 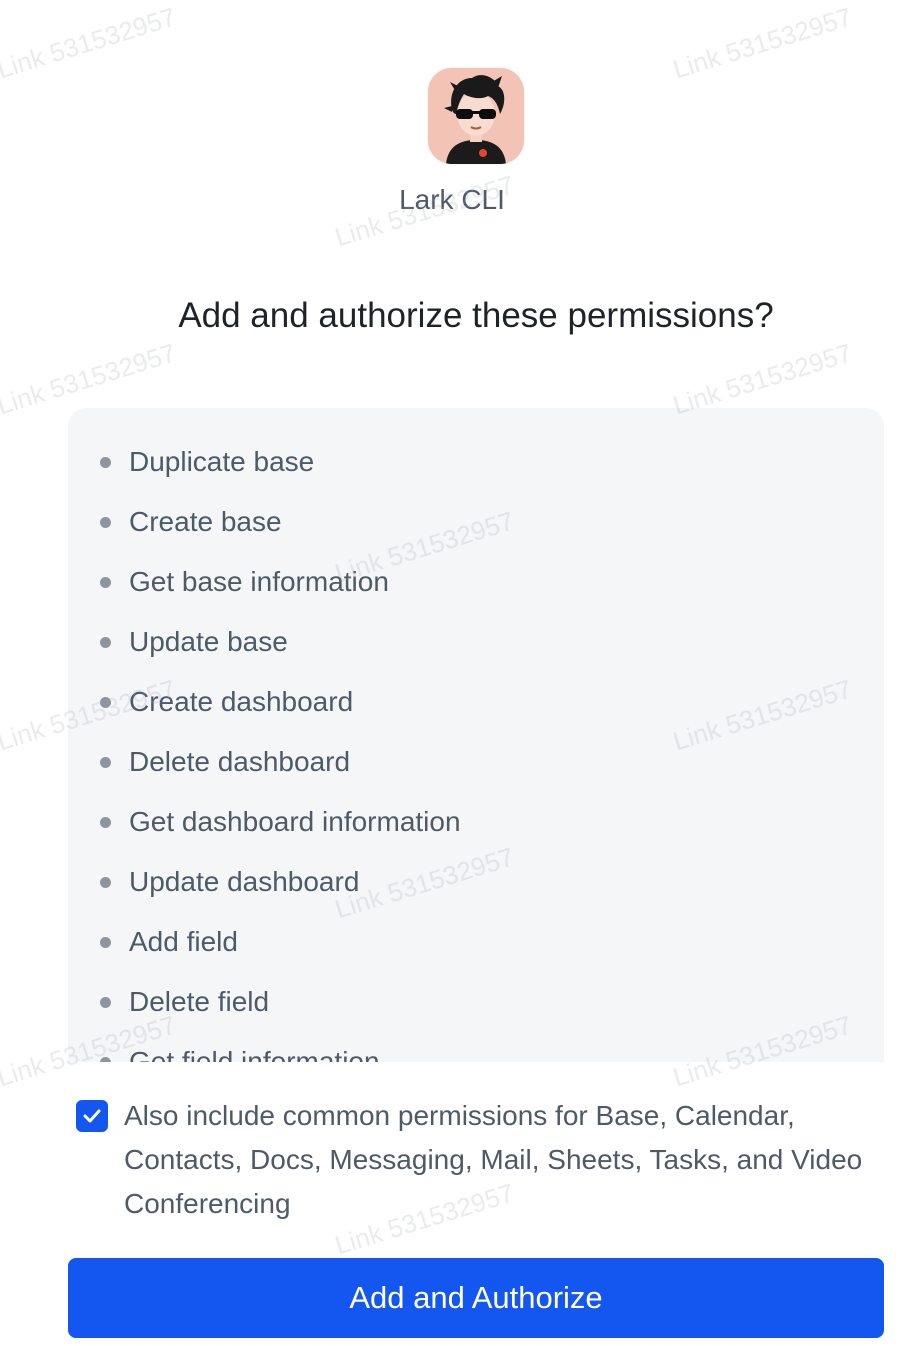 I want to click on permission-label: Update base, so click(x=208, y=641).